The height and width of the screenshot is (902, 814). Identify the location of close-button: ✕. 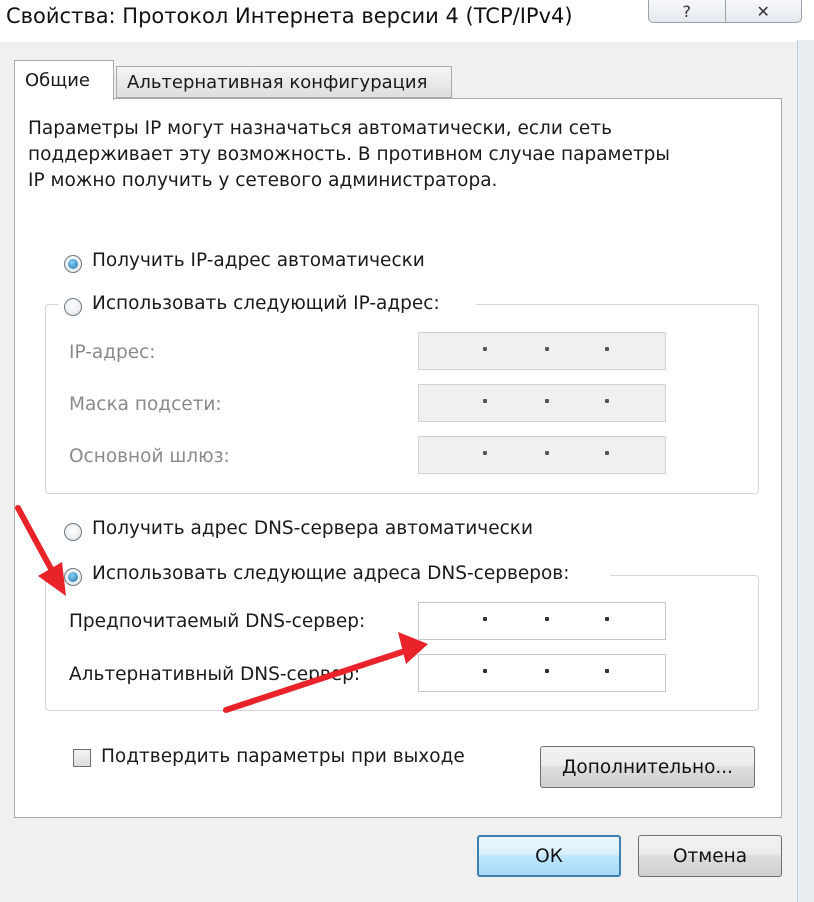
(763, 11).